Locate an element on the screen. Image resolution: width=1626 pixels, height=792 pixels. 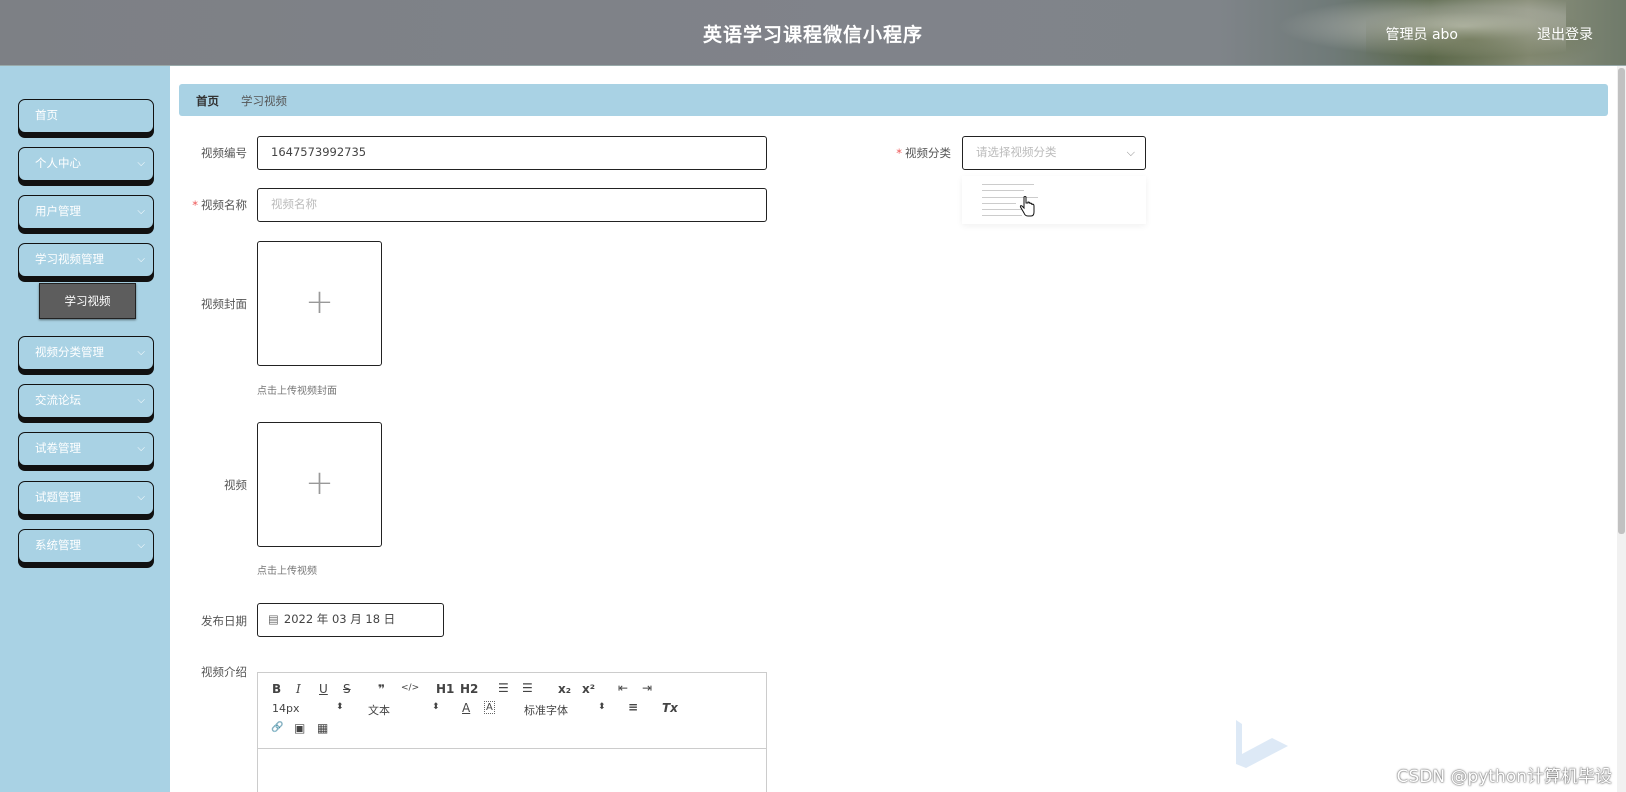
align-icon: ≡ is located at coordinates (633, 707).